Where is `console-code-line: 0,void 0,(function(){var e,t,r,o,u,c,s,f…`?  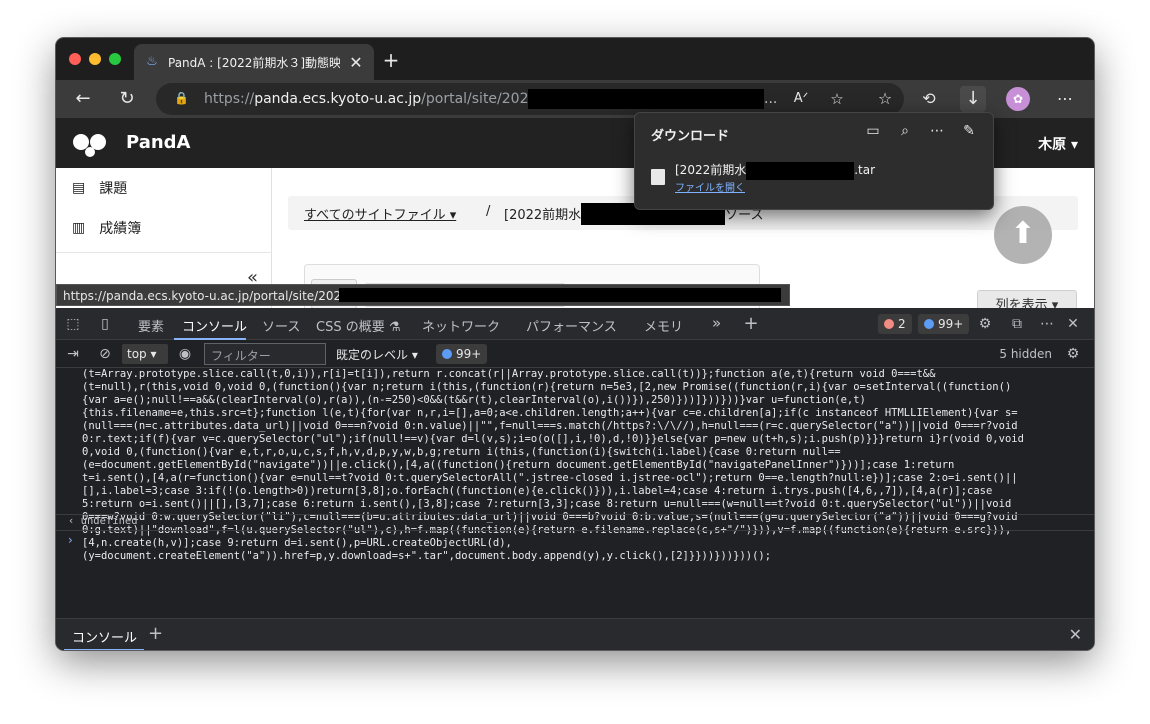 console-code-line: 0,void 0,(function(){var e,t,r,o,u,c,s,f… is located at coordinates (461, 452).